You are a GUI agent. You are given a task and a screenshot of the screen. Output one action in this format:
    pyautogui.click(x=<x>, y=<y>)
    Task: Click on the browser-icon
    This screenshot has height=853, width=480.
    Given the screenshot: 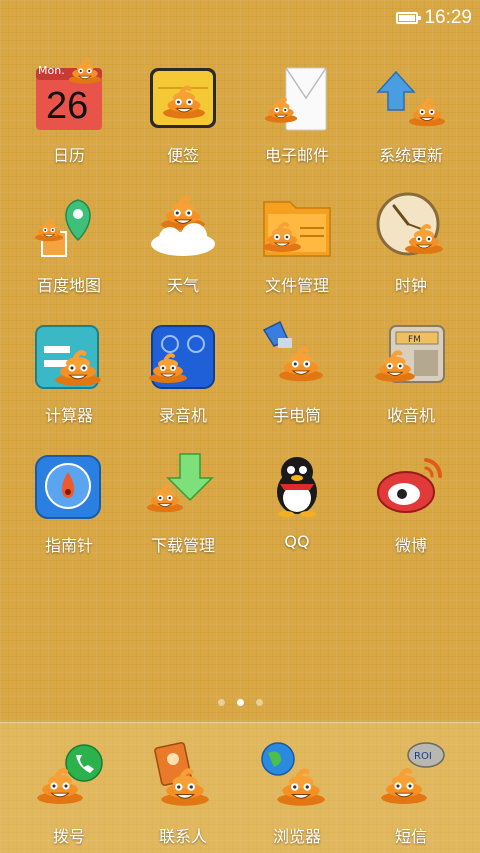 What is the action you would take?
    pyautogui.click(x=297, y=778)
    